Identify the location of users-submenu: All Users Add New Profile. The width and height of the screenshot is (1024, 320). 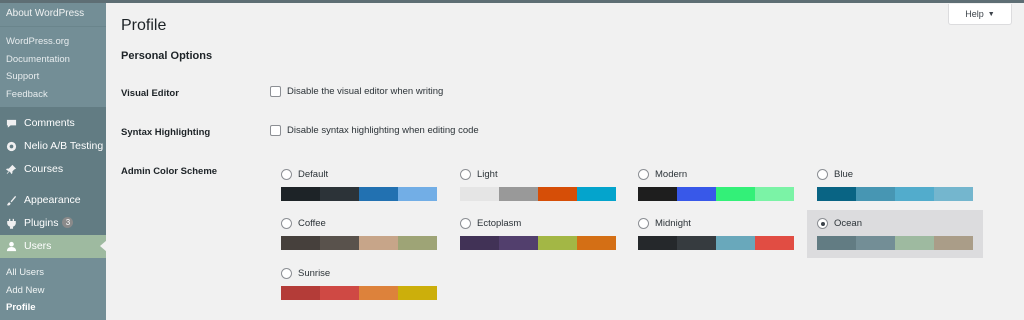
(53, 289).